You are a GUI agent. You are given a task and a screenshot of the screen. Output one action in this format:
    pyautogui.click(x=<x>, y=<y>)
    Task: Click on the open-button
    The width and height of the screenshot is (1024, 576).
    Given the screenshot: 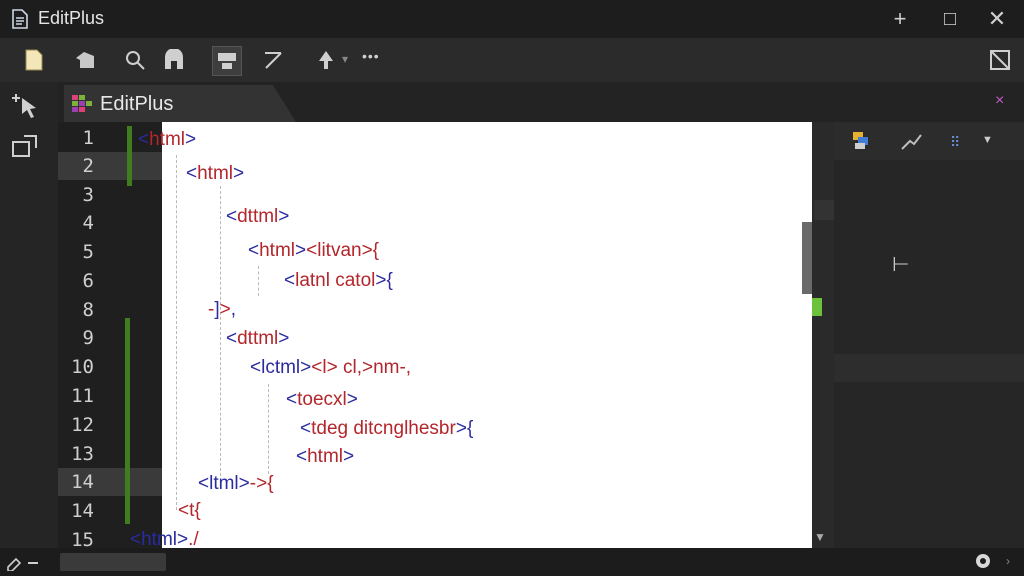 What is the action you would take?
    pyautogui.click(x=86, y=60)
    